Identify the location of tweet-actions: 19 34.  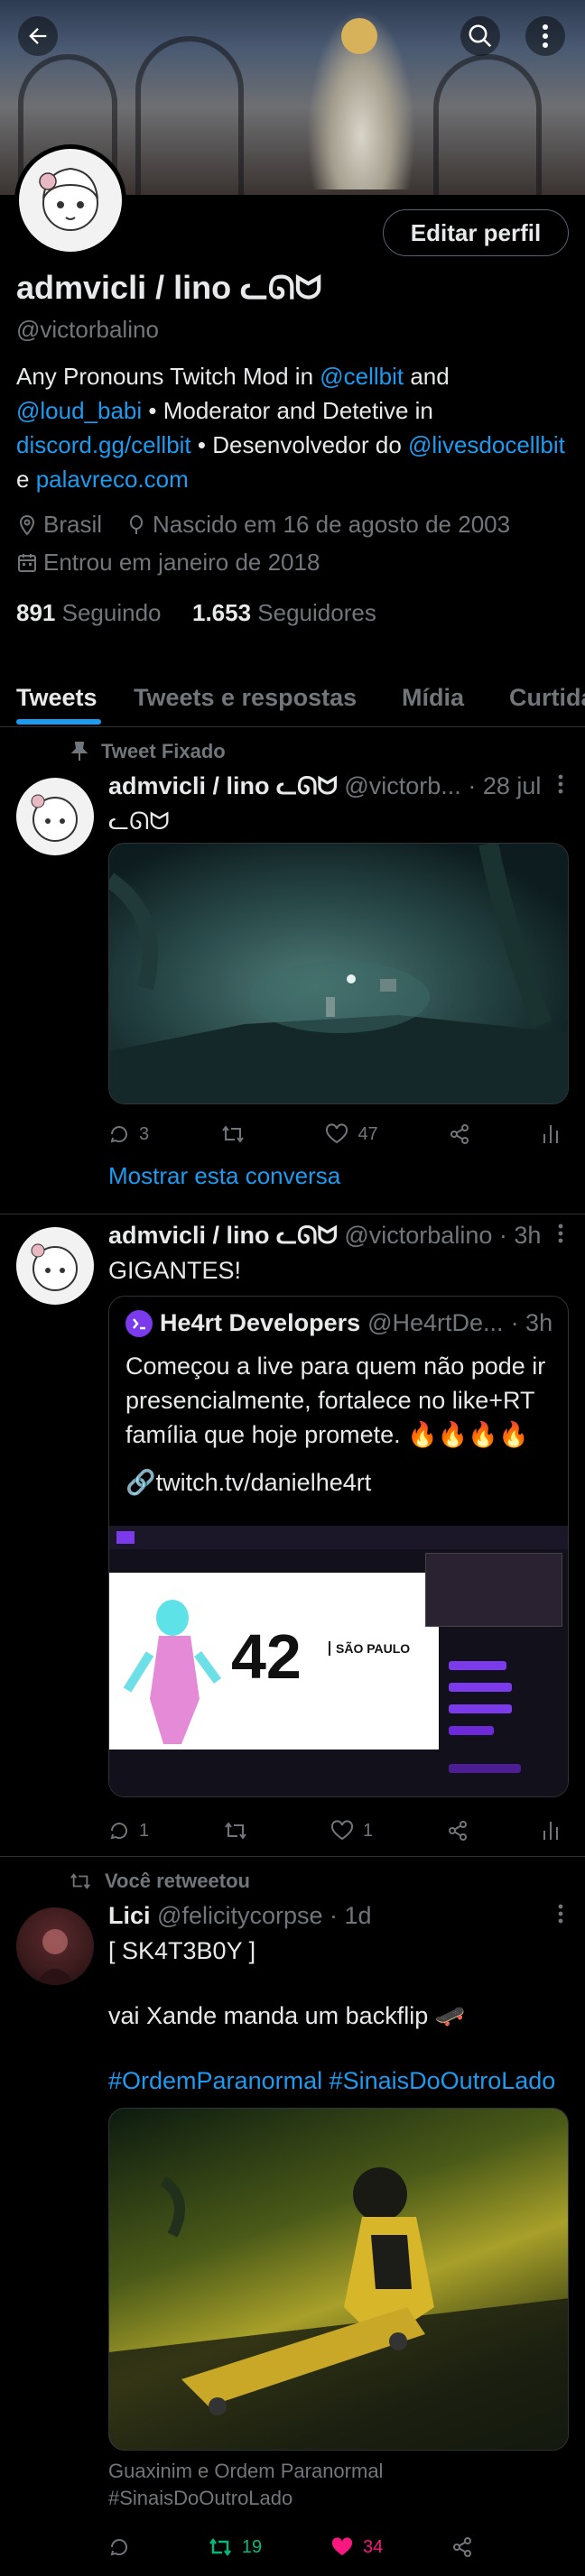
(334, 2547).